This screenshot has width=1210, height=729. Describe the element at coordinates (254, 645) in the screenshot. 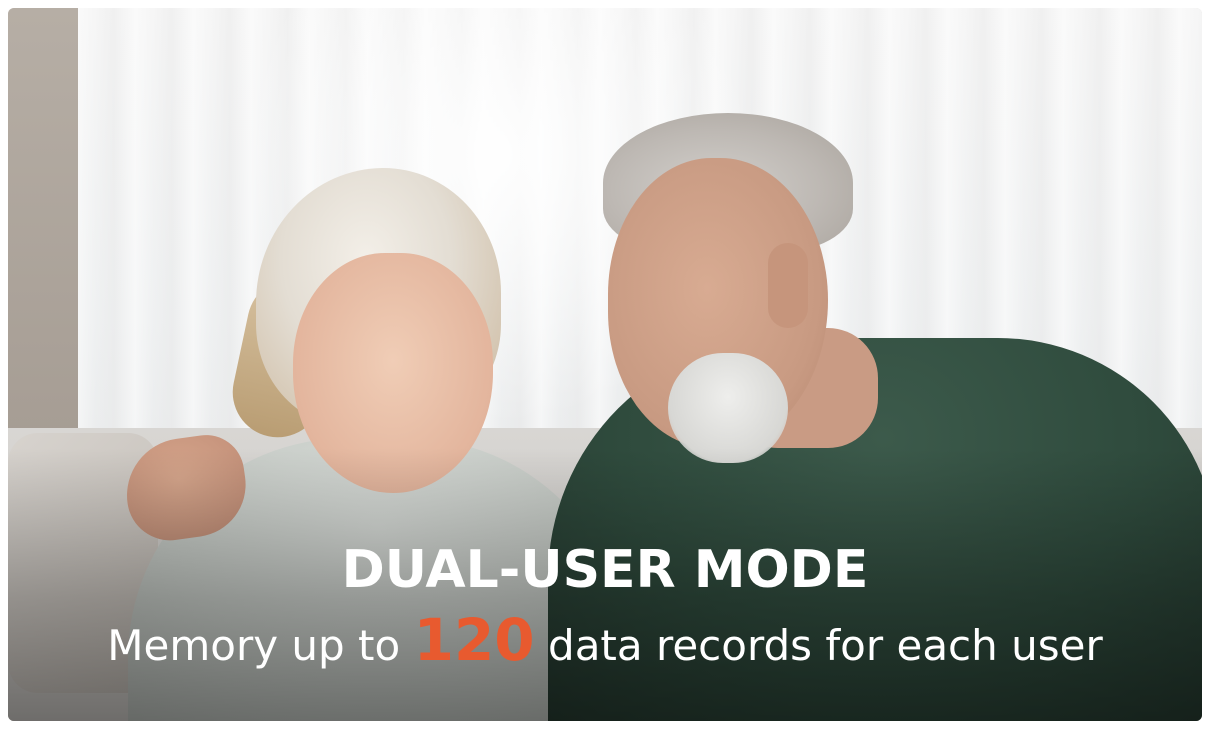

I see `subline-prefix: Memory up to` at that location.